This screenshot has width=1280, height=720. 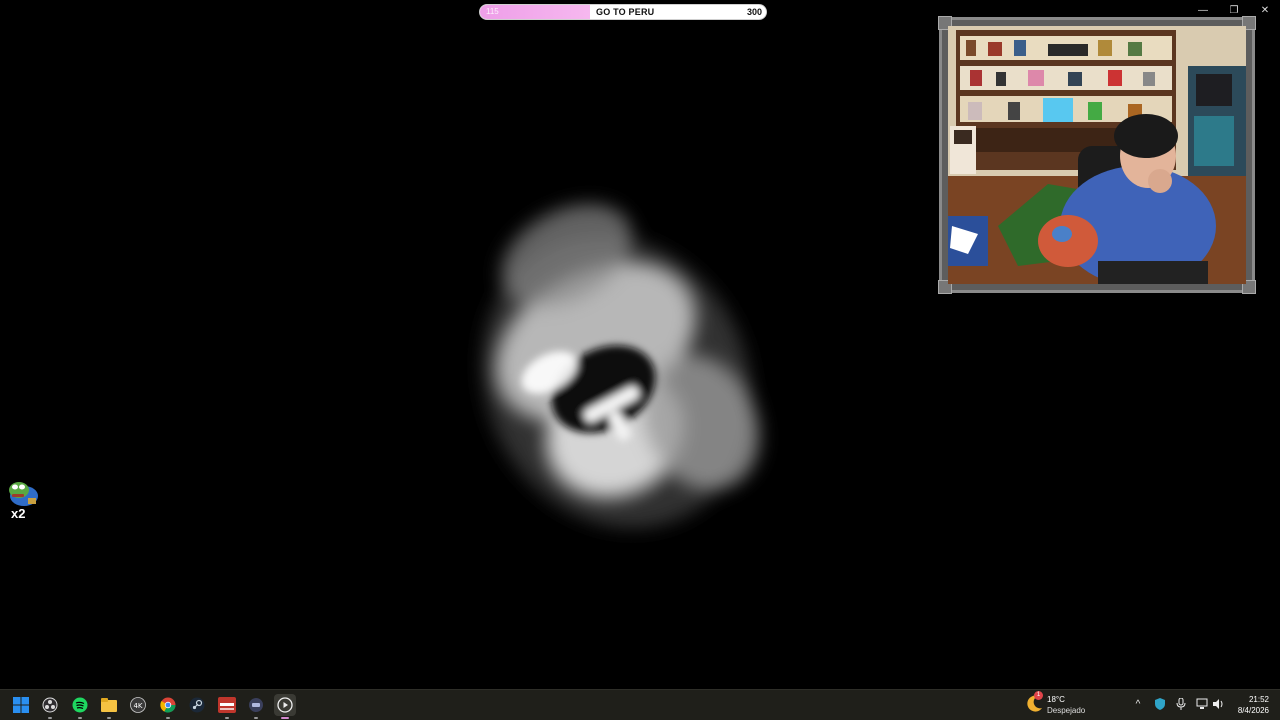 What do you see at coordinates (285, 718) in the screenshot?
I see `active-indicator` at bounding box center [285, 718].